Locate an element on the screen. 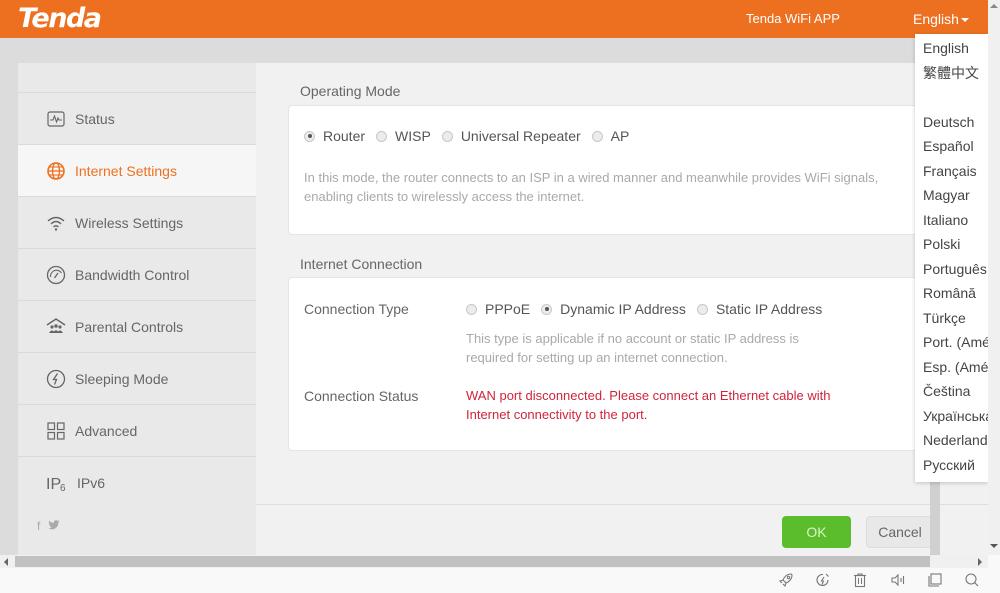 Image resolution: width=1000 pixels, height=593 pixels. sidebar-item-label: Bandwidth Control is located at coordinates (132, 274).